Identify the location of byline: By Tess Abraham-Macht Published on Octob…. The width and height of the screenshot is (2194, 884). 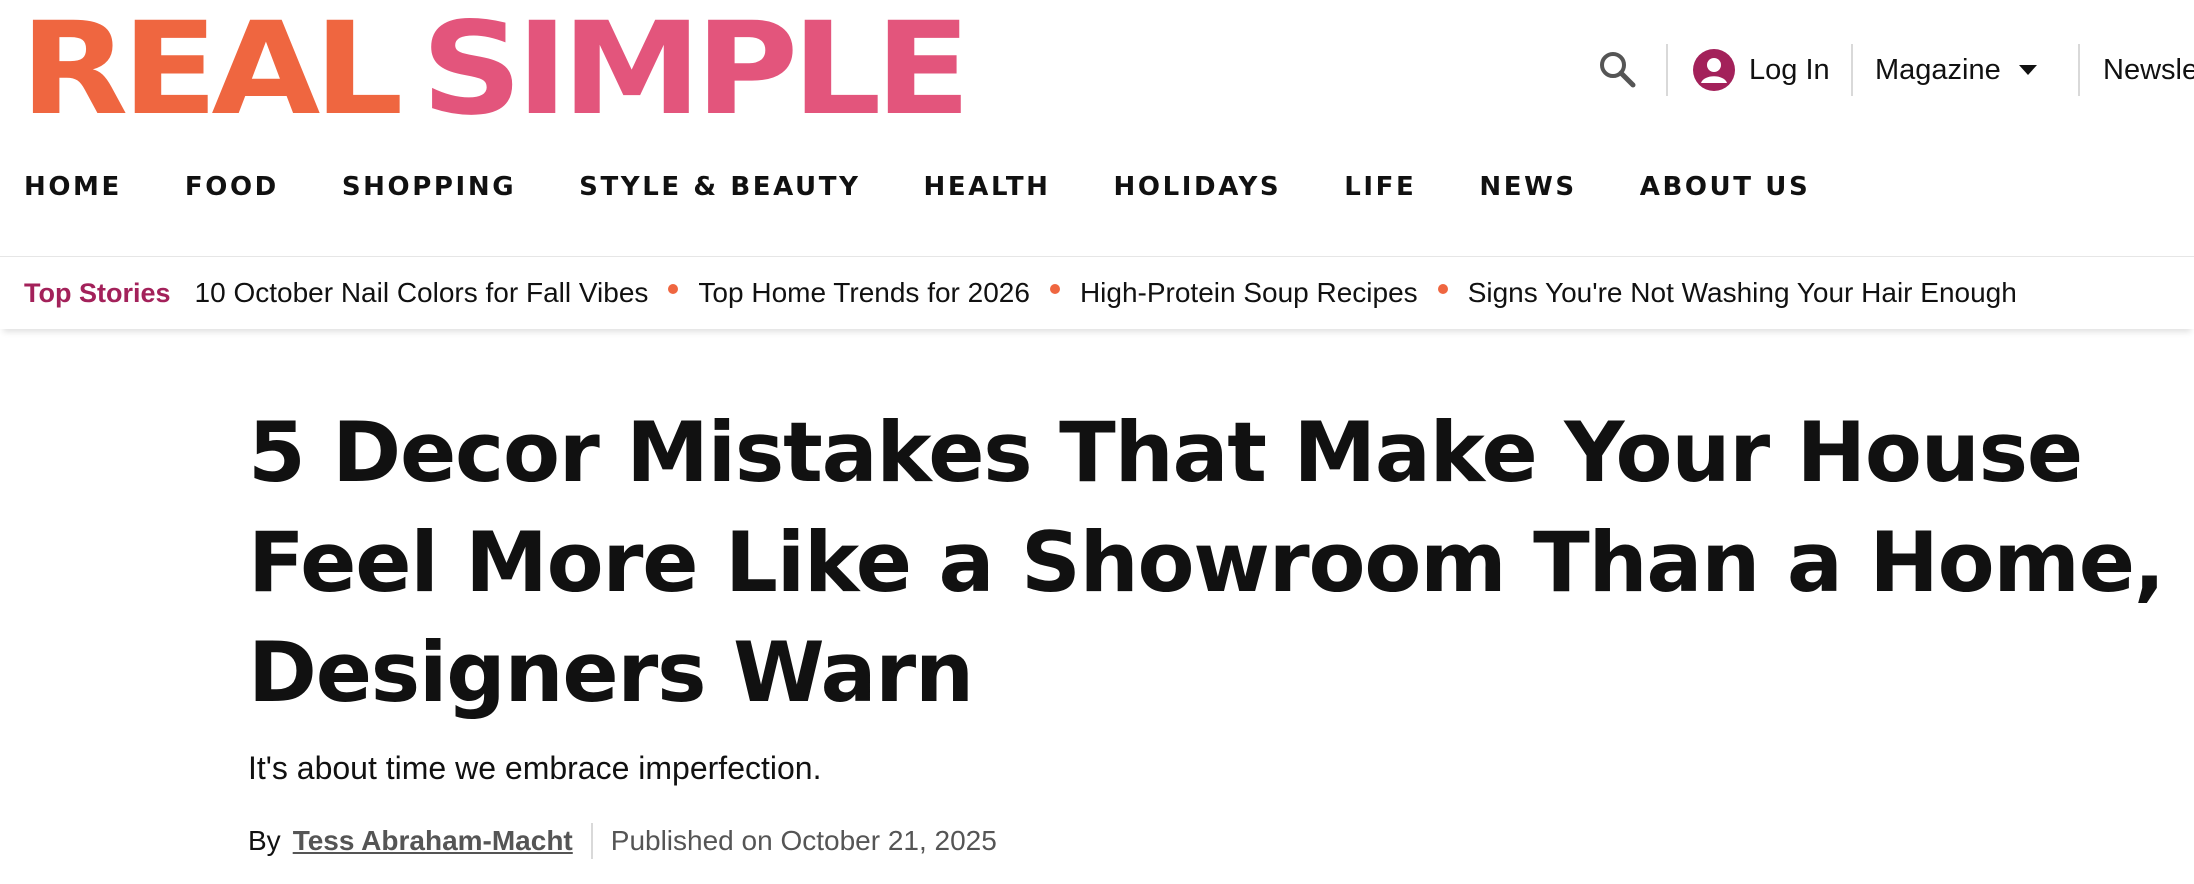
(1213, 841).